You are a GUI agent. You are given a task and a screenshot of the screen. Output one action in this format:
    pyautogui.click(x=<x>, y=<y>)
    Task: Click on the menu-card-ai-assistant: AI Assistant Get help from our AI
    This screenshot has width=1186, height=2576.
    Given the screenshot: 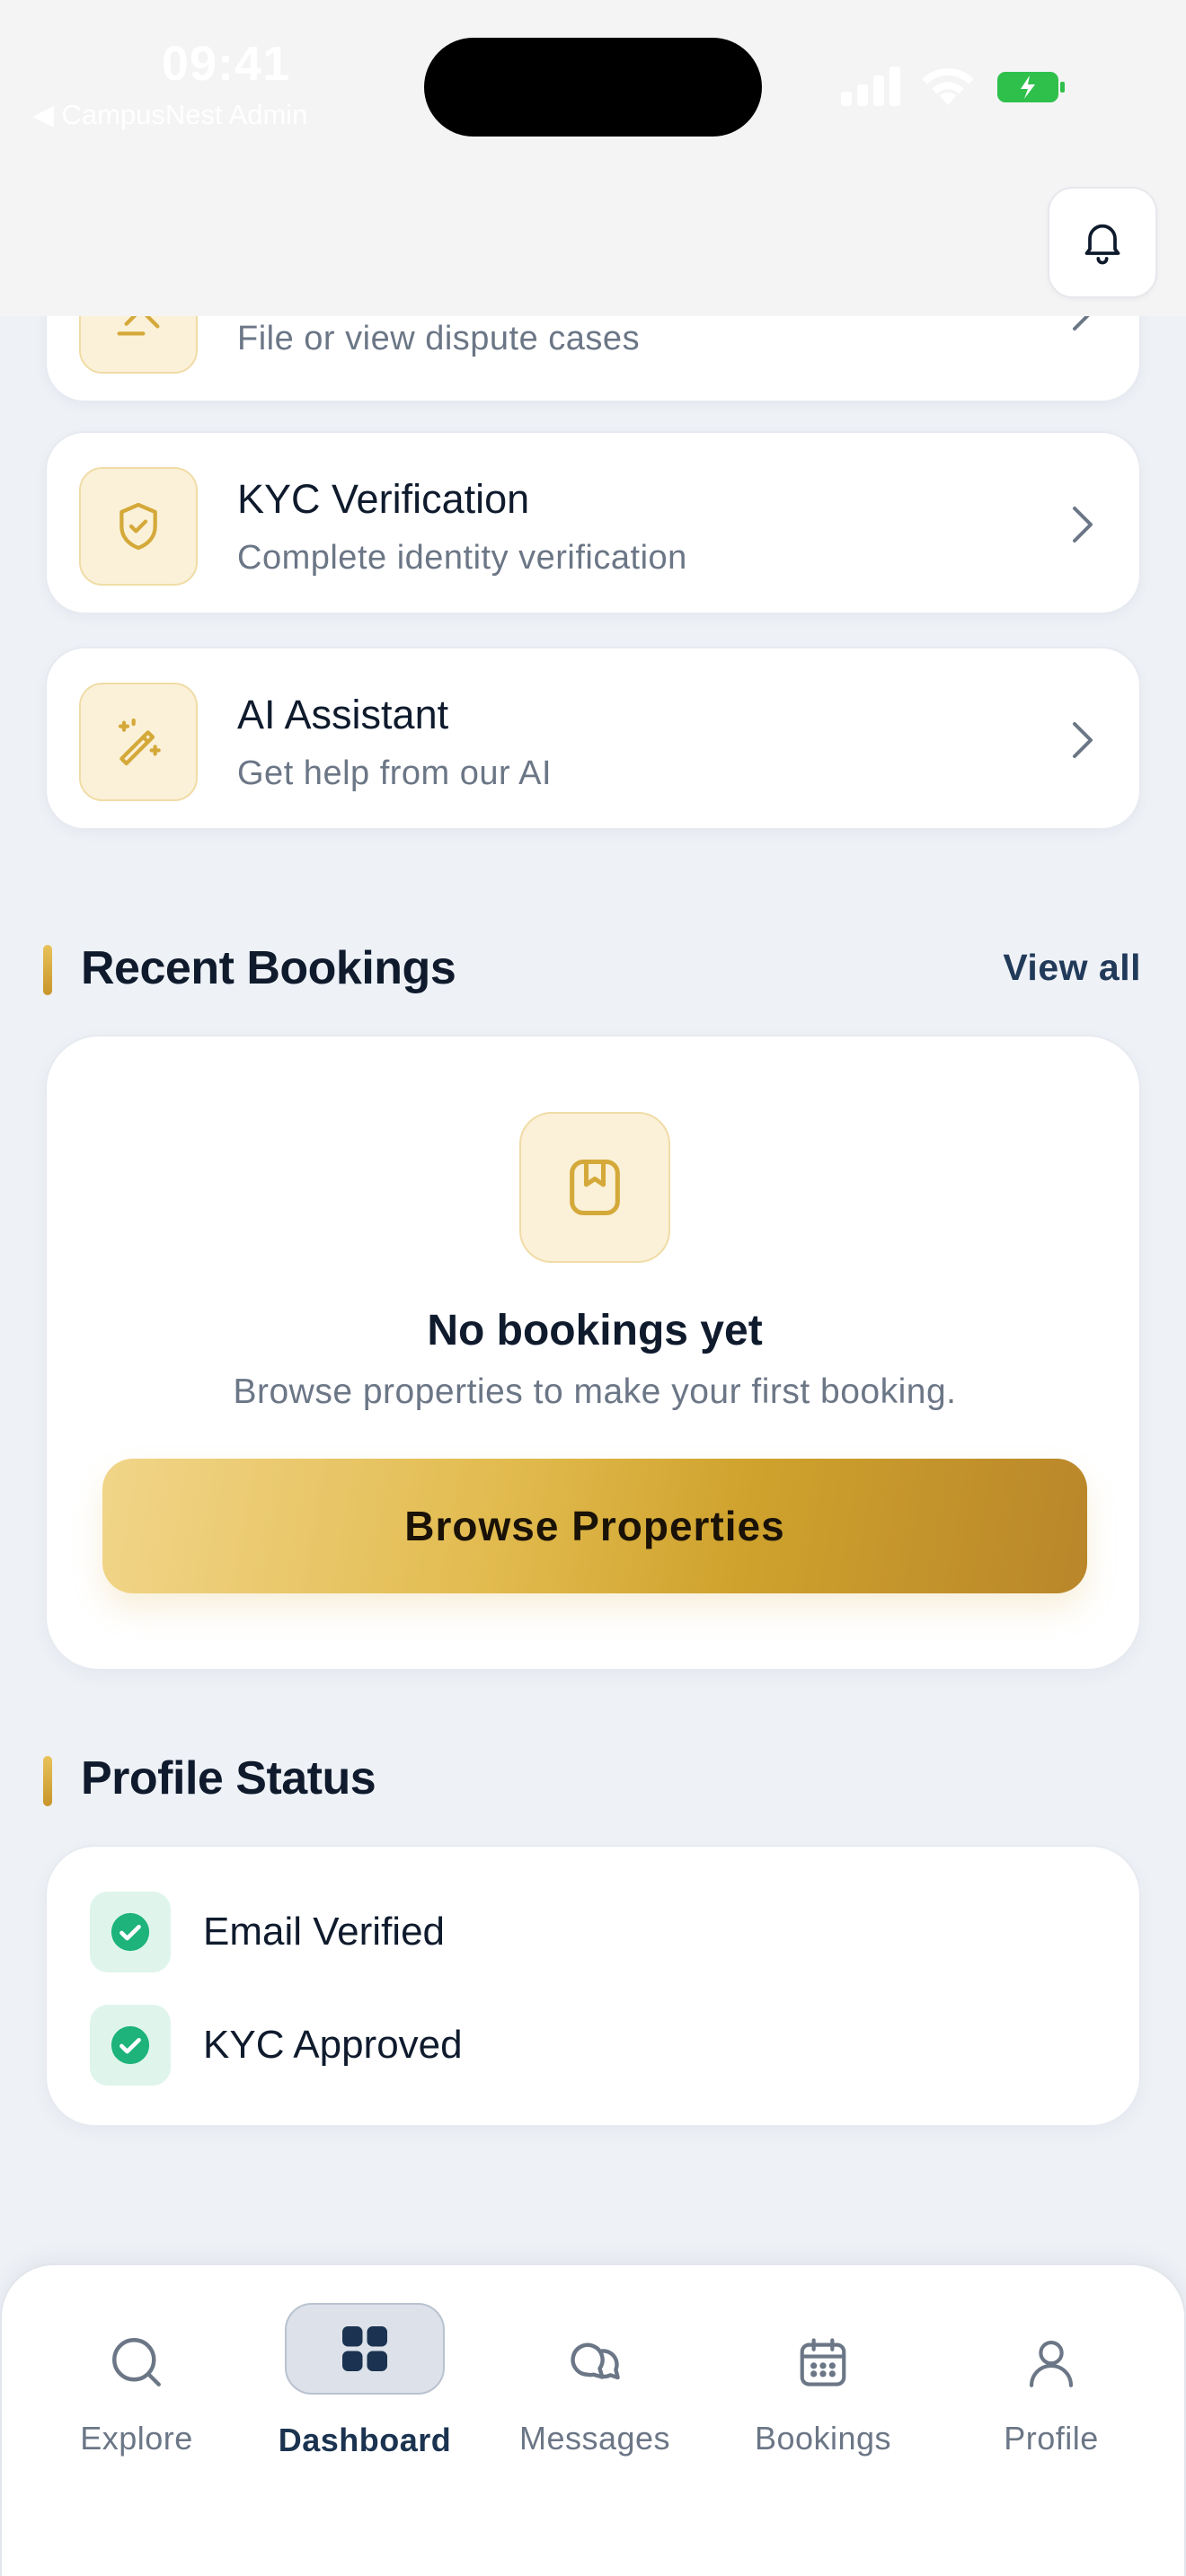 What is the action you would take?
    pyautogui.click(x=593, y=738)
    